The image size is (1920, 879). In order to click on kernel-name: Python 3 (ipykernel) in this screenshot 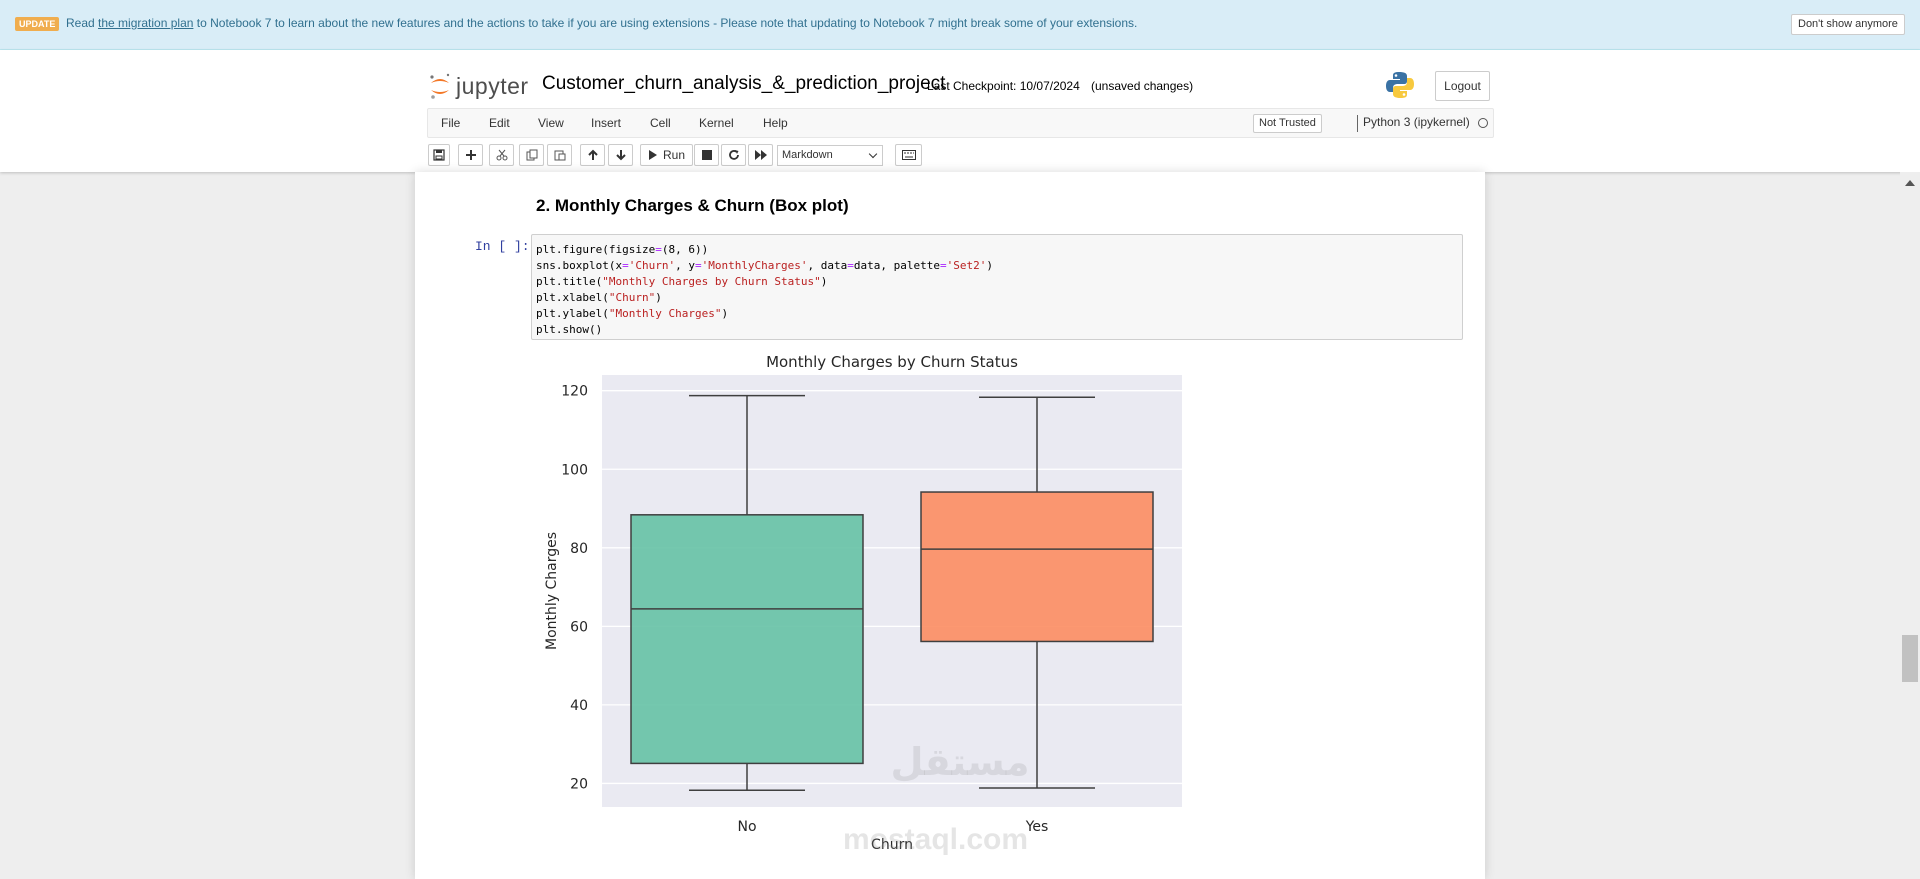, I will do `click(1413, 123)`.